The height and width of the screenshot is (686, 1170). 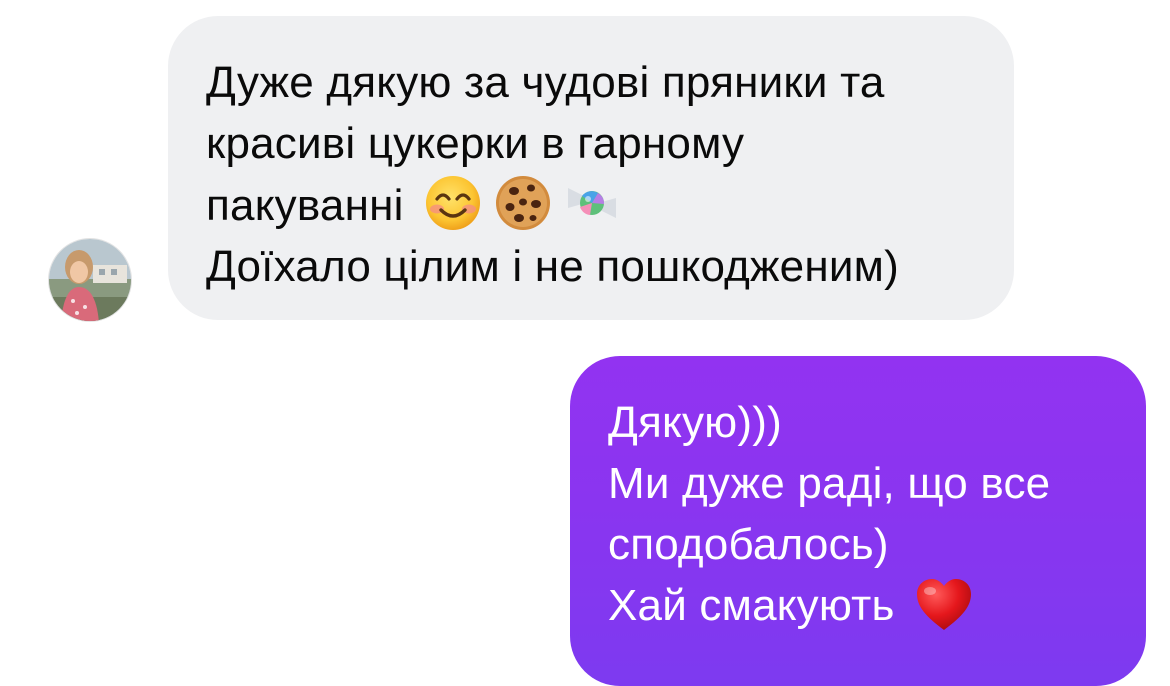 I want to click on cookie-emoji, so click(x=523, y=203).